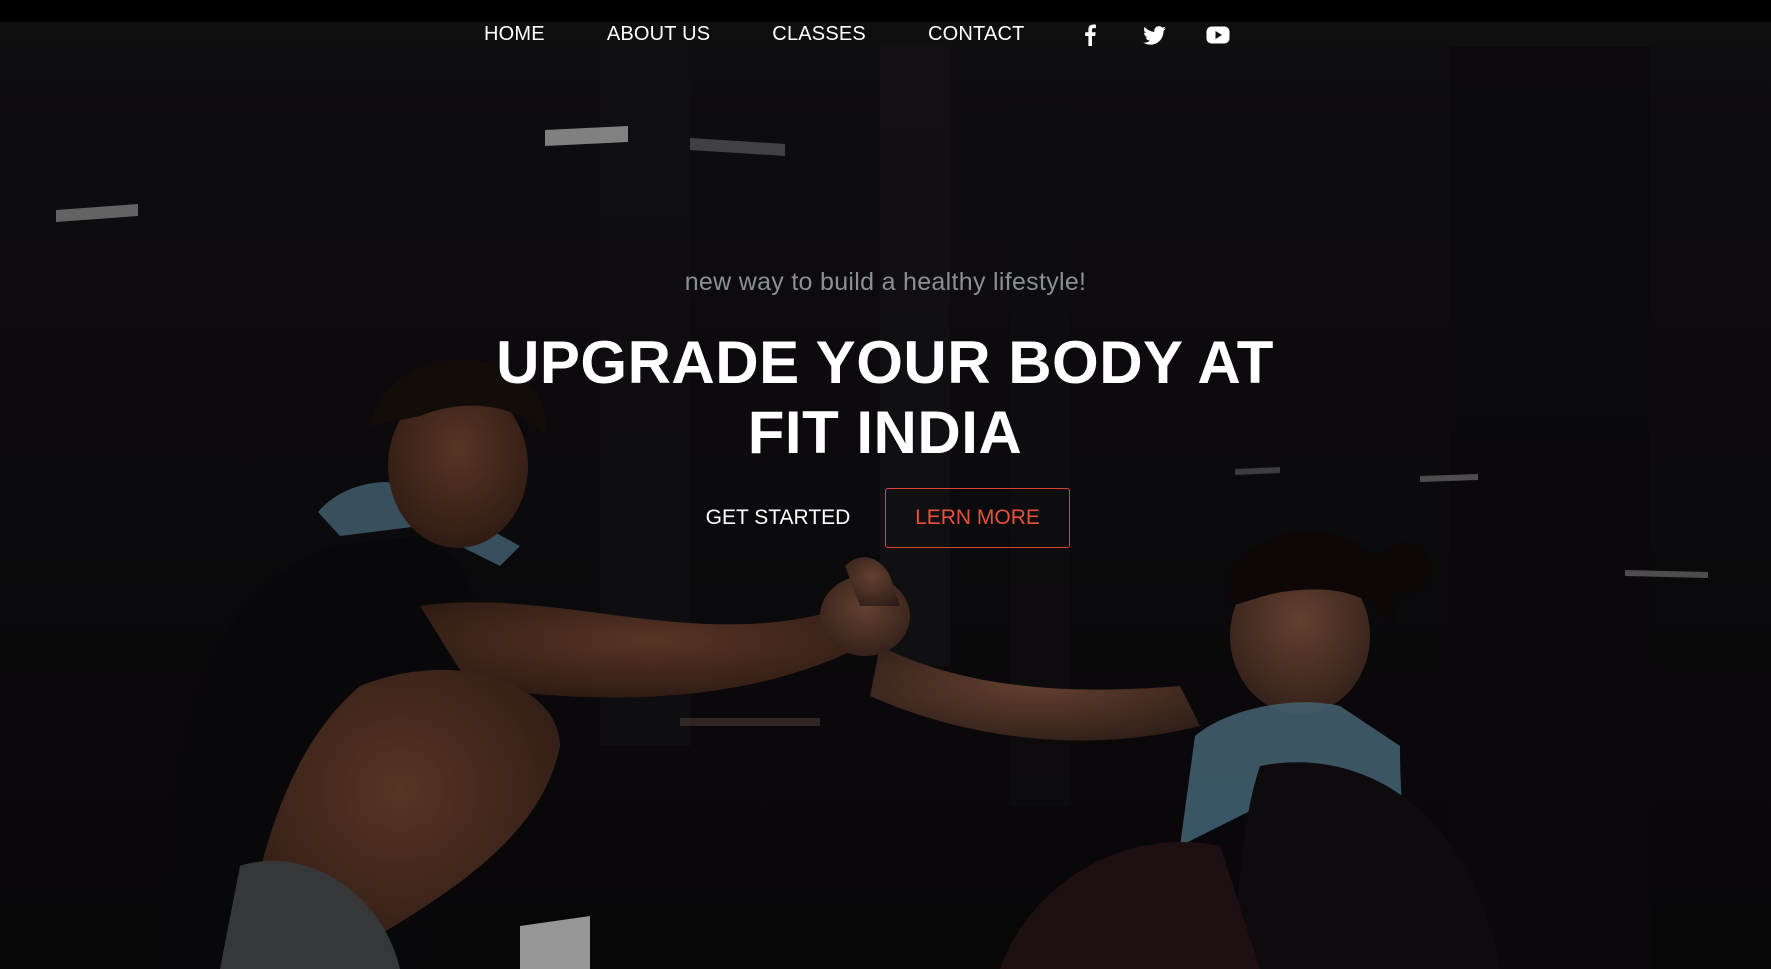 This screenshot has width=1771, height=969. I want to click on hero-buttons: GET STARTED LERN MORE, so click(885, 518).